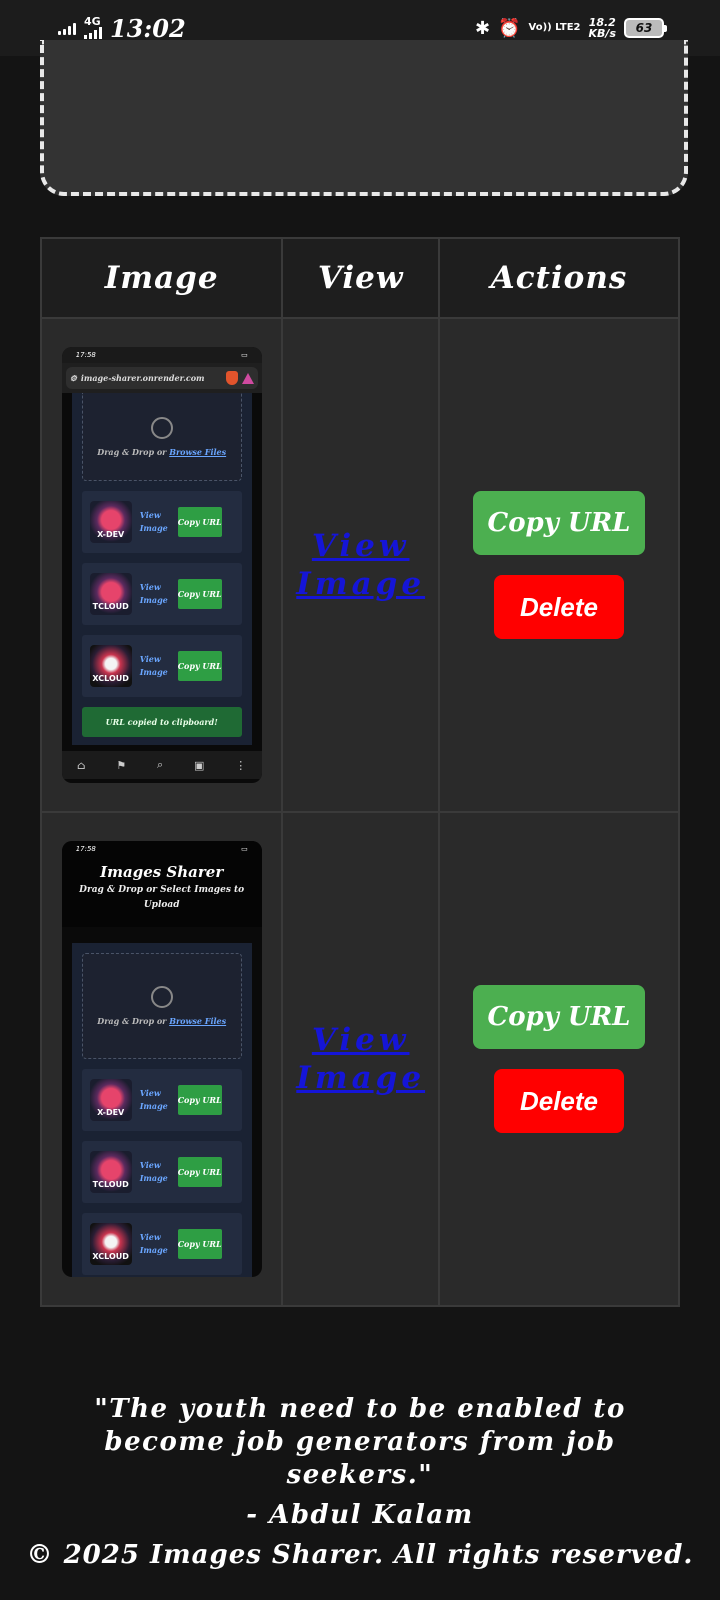 The width and height of the screenshot is (720, 1600). Describe the element at coordinates (142, 378) in the screenshot. I see `thumb-url: image-sharer.onrender.com` at that location.